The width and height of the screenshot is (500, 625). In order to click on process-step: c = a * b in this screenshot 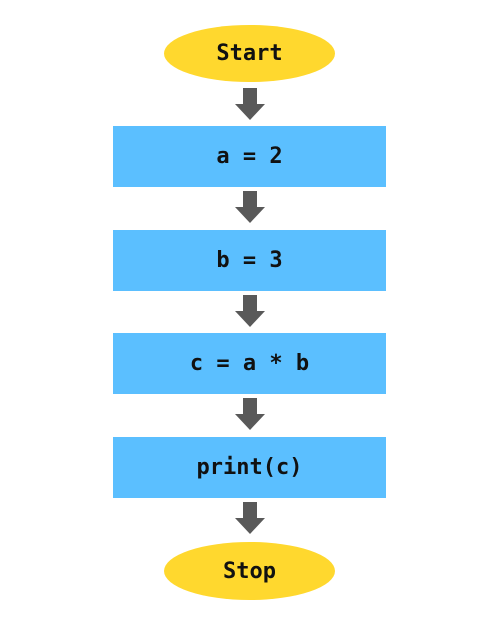, I will do `click(249, 363)`.